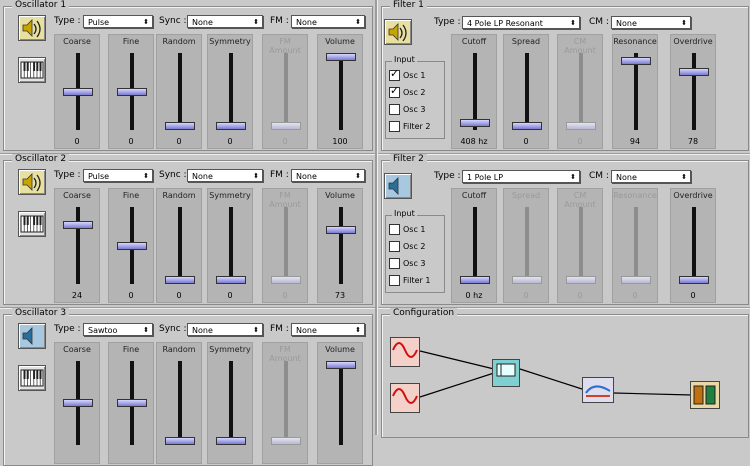 This screenshot has height=466, width=750. I want to click on slider-volume: Volume 100, so click(340, 91).